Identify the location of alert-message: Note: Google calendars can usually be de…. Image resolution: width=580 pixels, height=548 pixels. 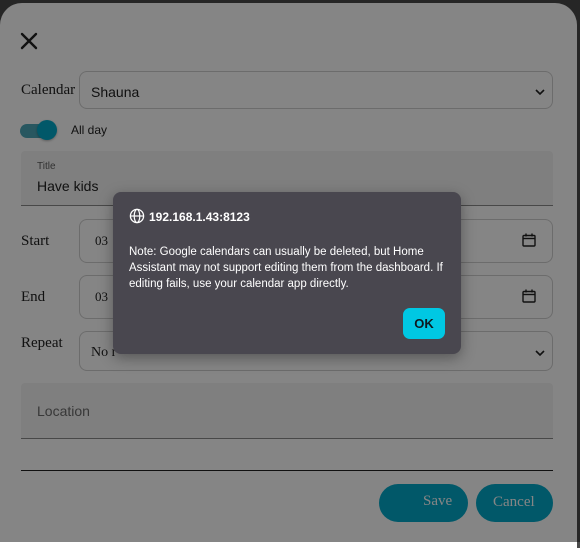
(286, 268).